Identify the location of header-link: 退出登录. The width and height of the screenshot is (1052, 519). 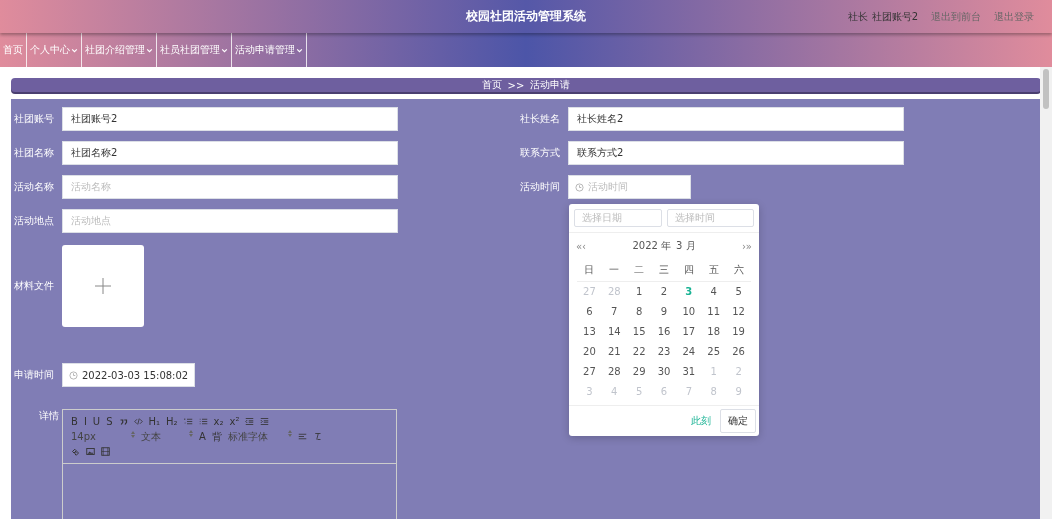
(1014, 16).